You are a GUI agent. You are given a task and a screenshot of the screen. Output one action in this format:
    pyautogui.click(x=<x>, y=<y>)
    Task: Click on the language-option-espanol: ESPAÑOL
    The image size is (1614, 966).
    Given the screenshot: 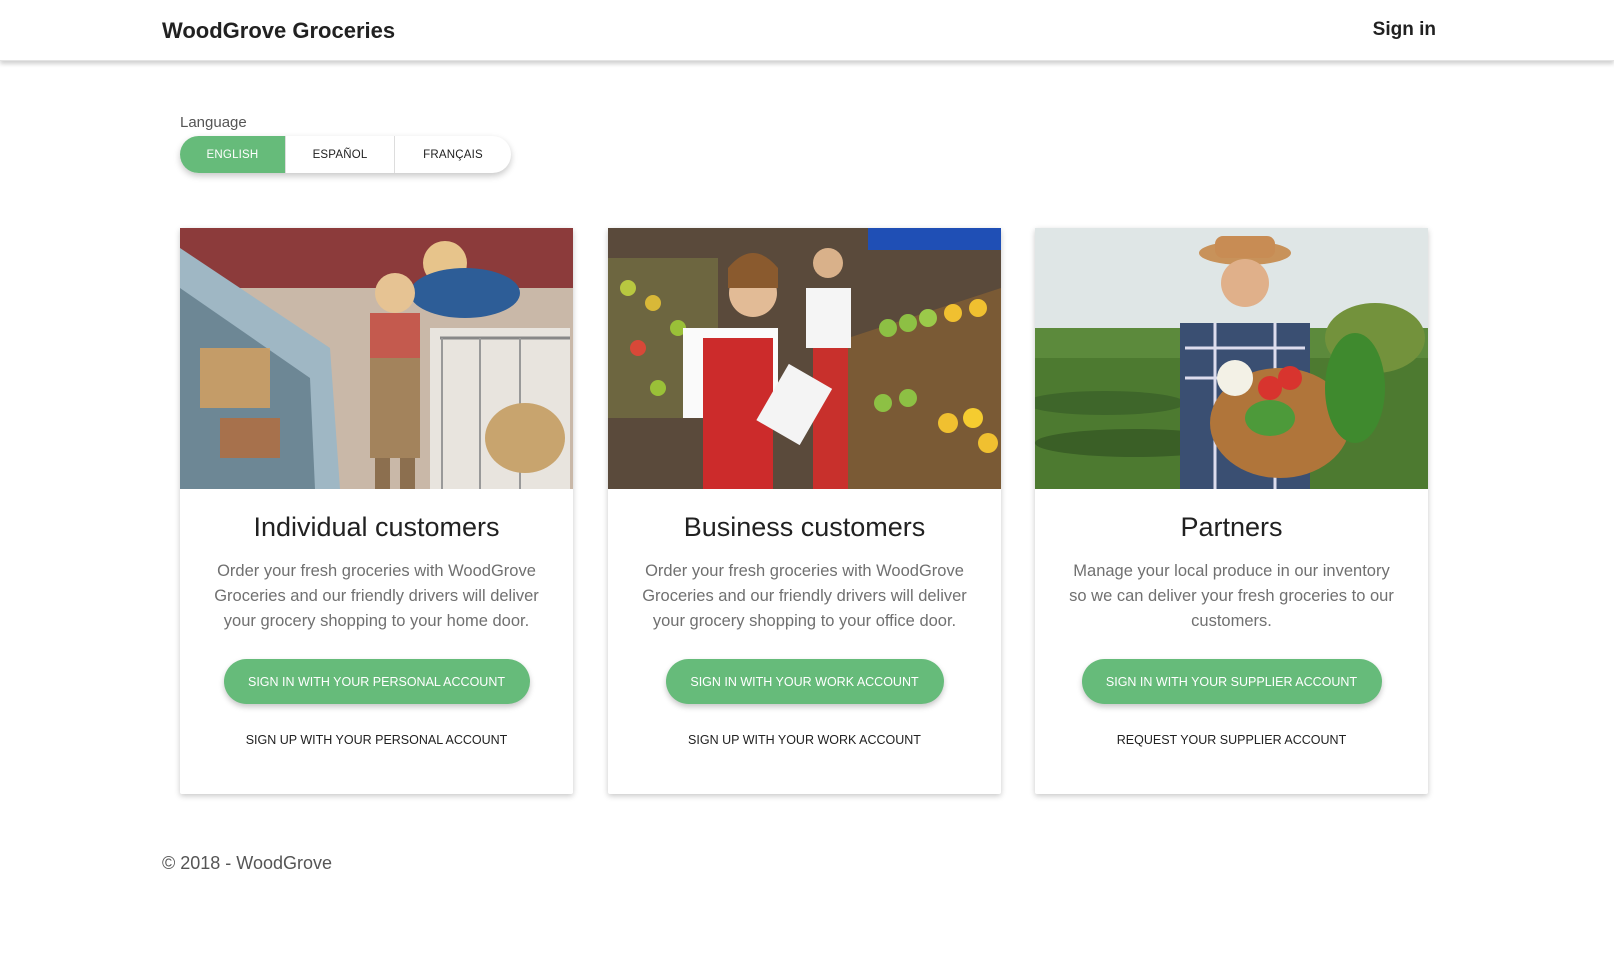 What is the action you would take?
    pyautogui.click(x=340, y=154)
    